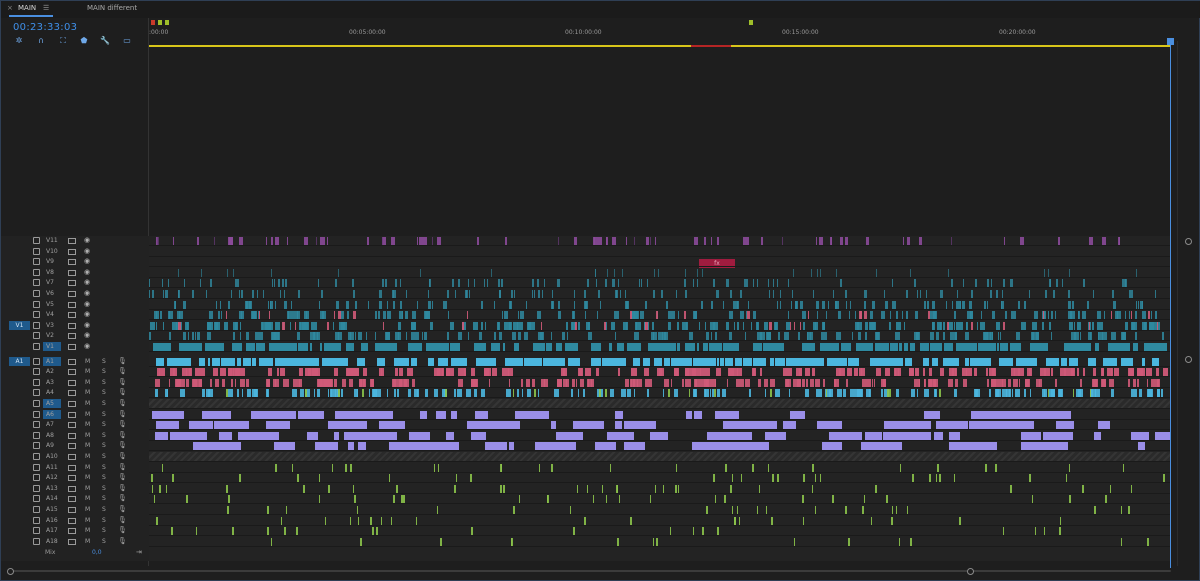 The image size is (1200, 581). What do you see at coordinates (19, 361) in the screenshot?
I see `source-patch: A1` at bounding box center [19, 361].